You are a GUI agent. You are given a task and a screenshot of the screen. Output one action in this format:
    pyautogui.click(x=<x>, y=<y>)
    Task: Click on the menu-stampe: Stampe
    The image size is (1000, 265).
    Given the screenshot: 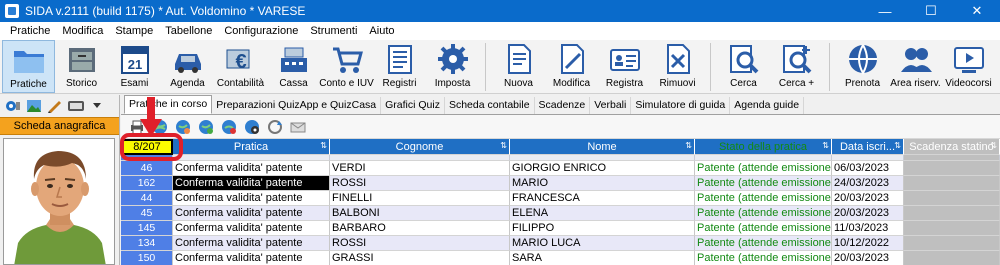 What is the action you would take?
    pyautogui.click(x=134, y=31)
    